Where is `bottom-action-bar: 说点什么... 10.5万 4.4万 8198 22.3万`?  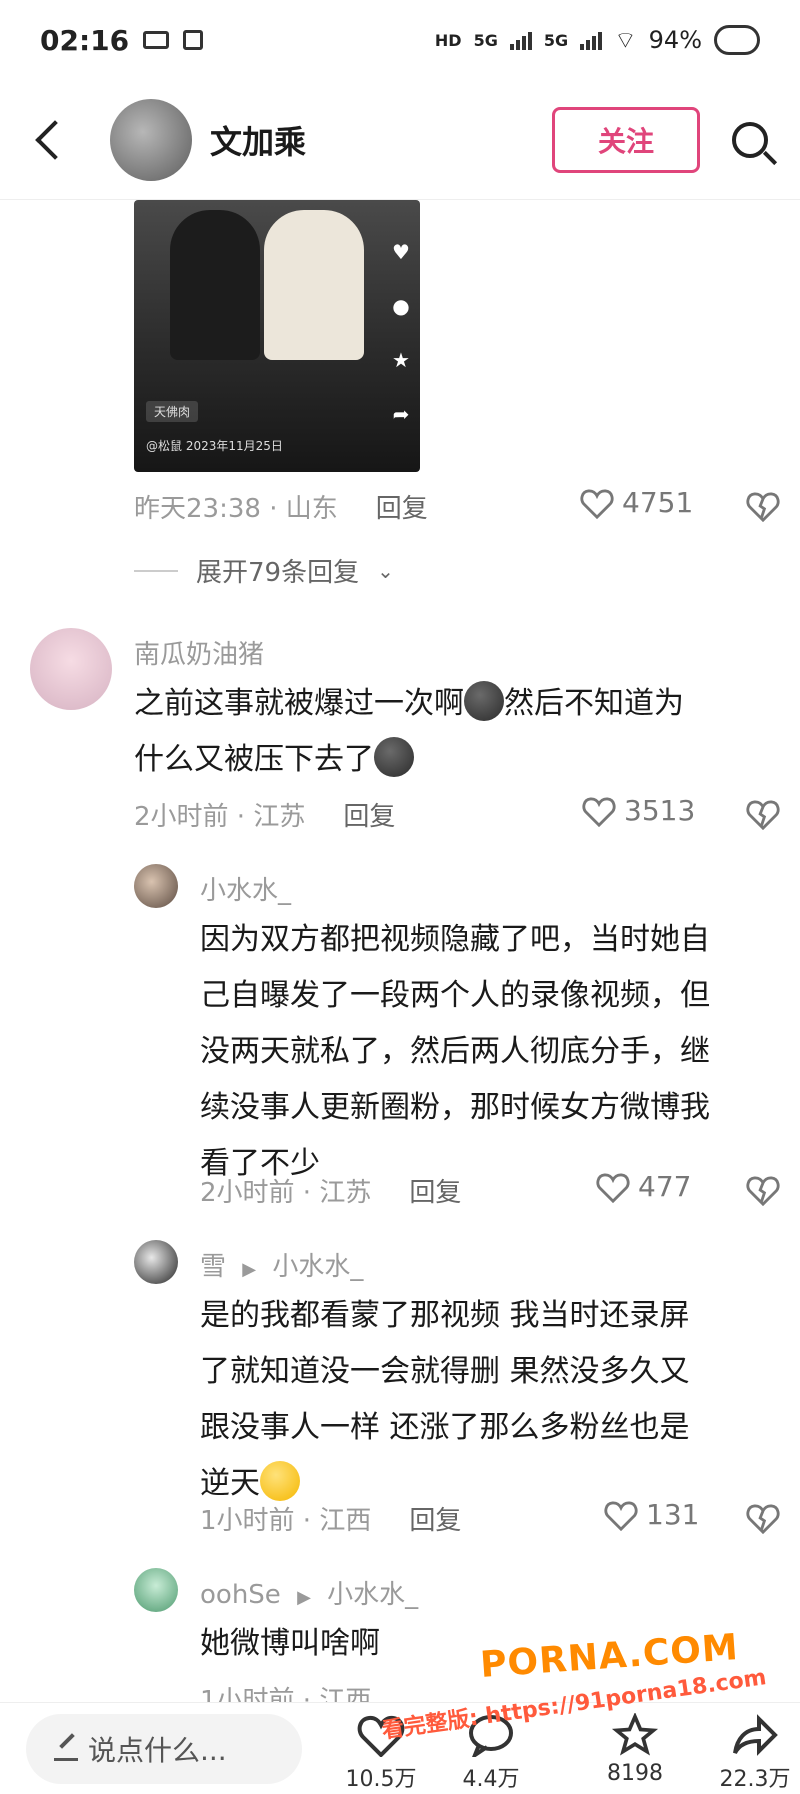 bottom-action-bar: 说点什么... 10.5万 4.4万 8198 22.3万 is located at coordinates (400, 1748).